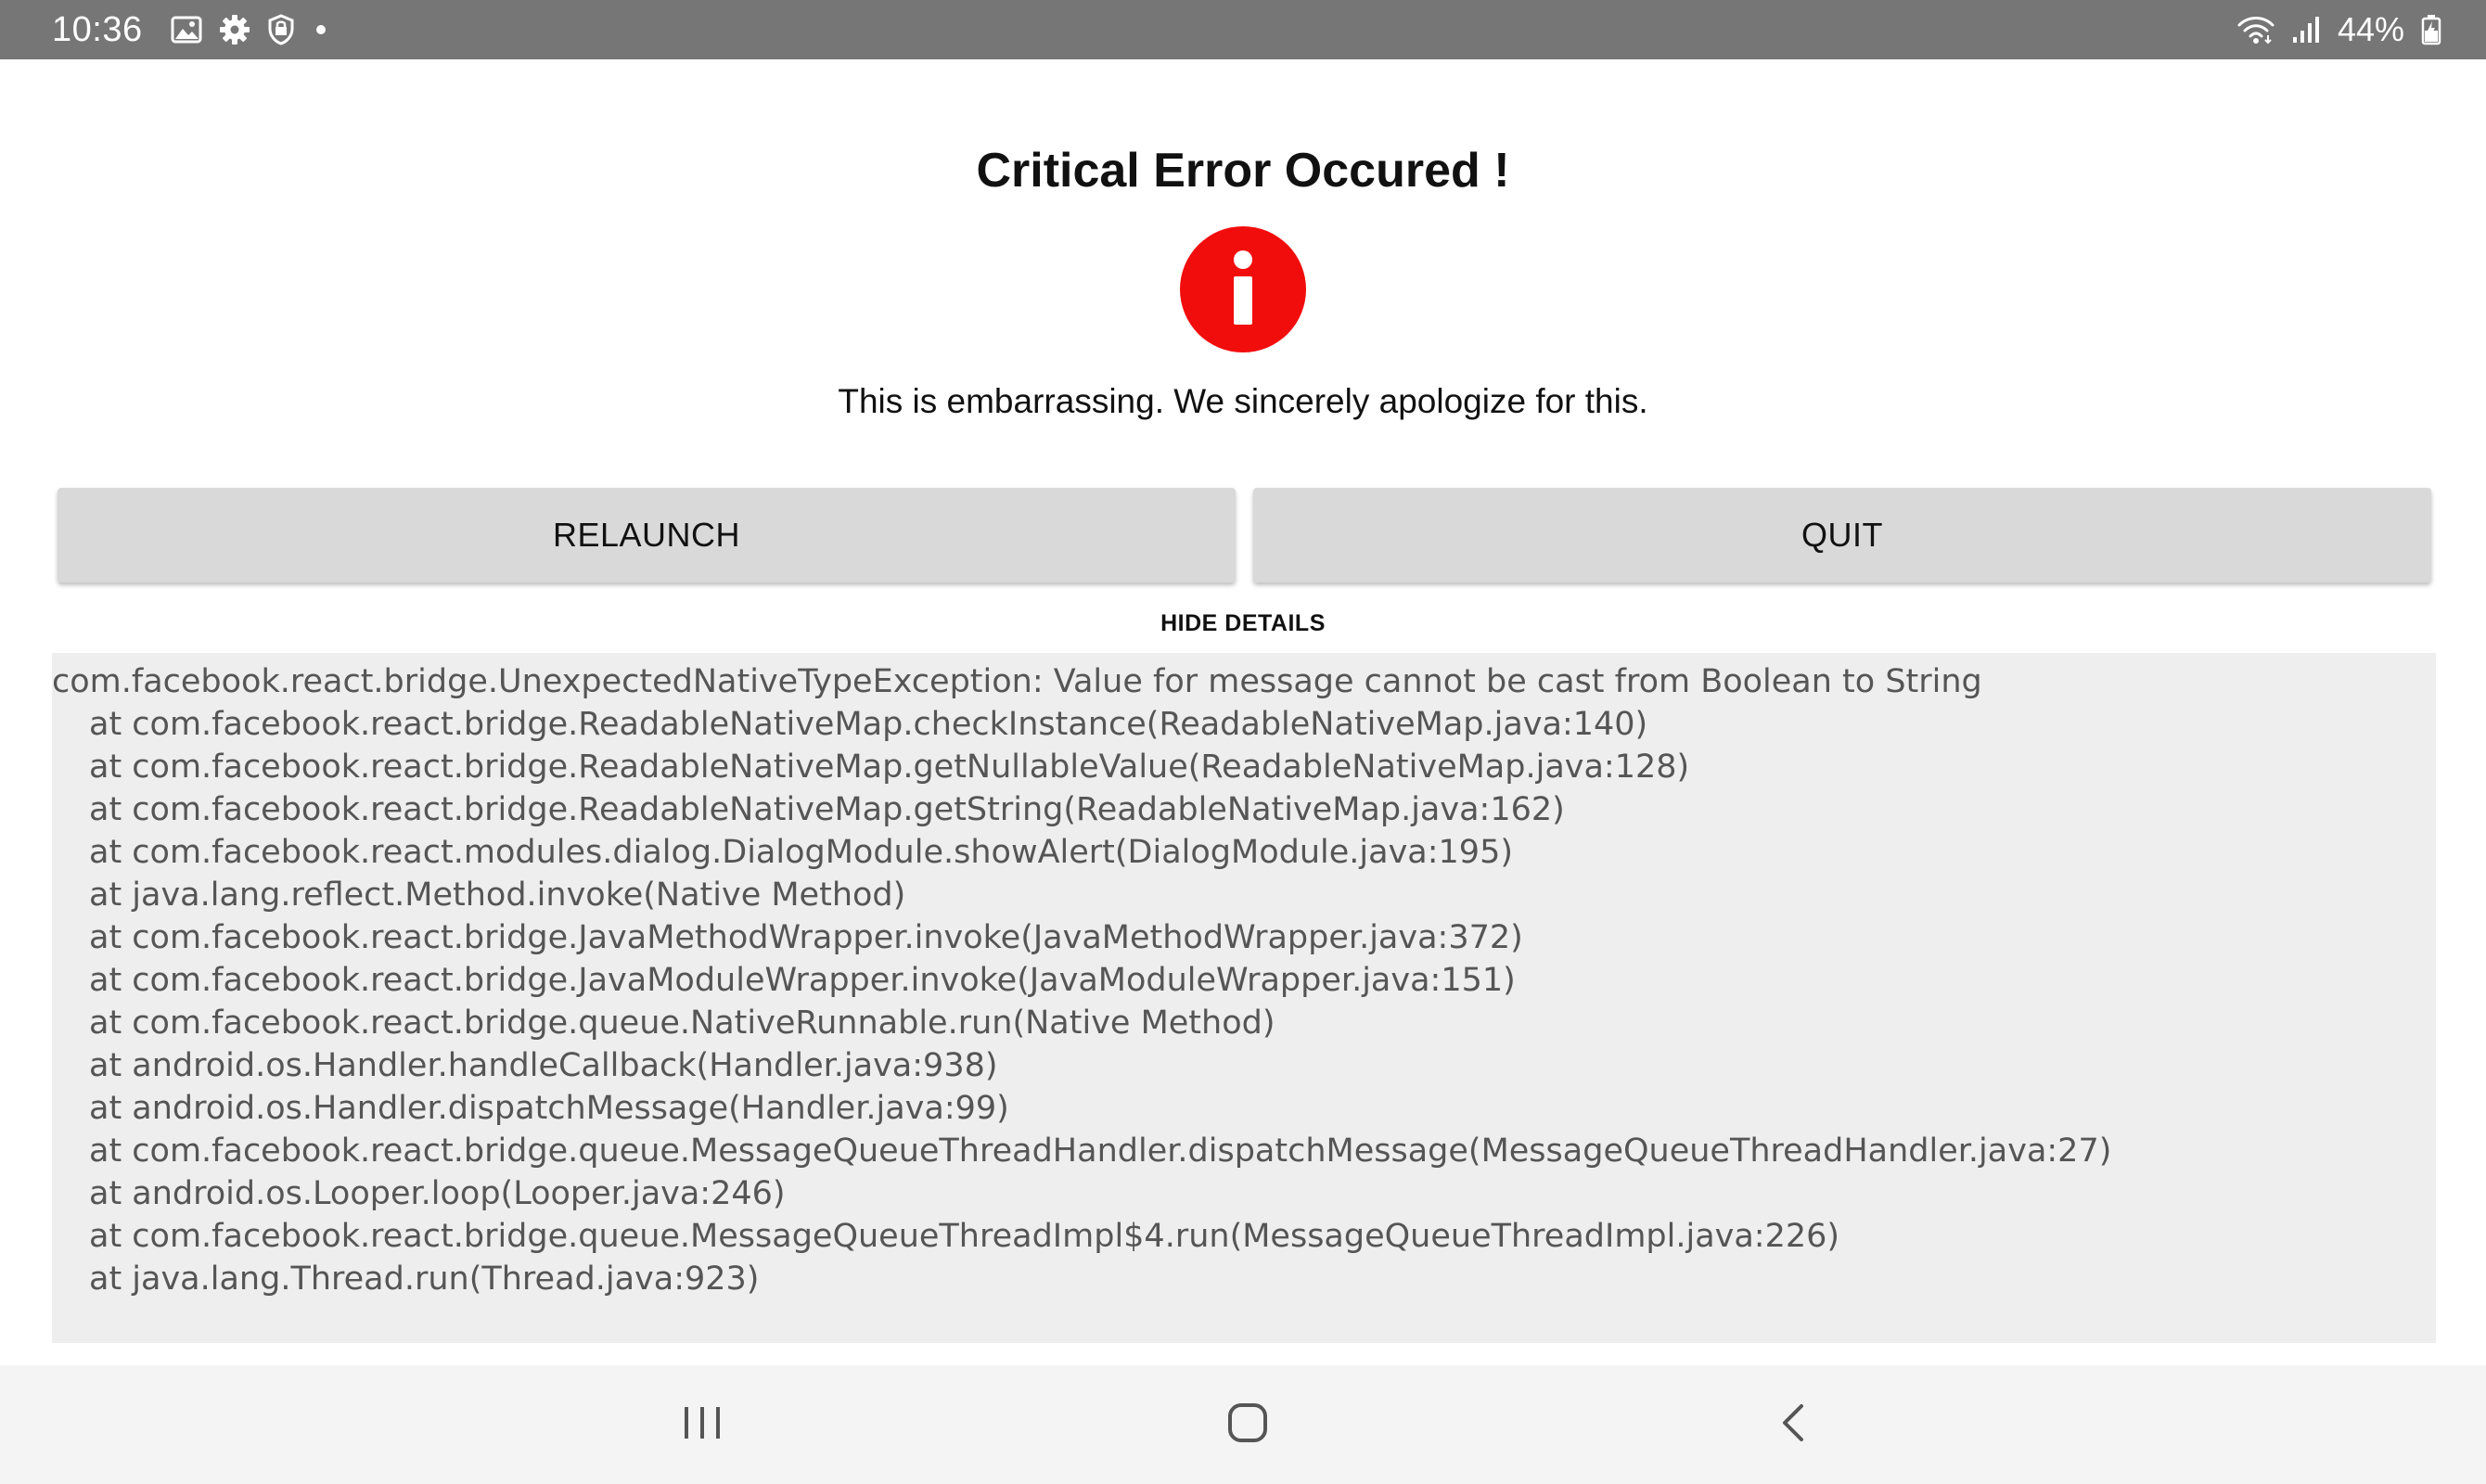 This screenshot has height=1484, width=2486. I want to click on shield-icon, so click(281, 29).